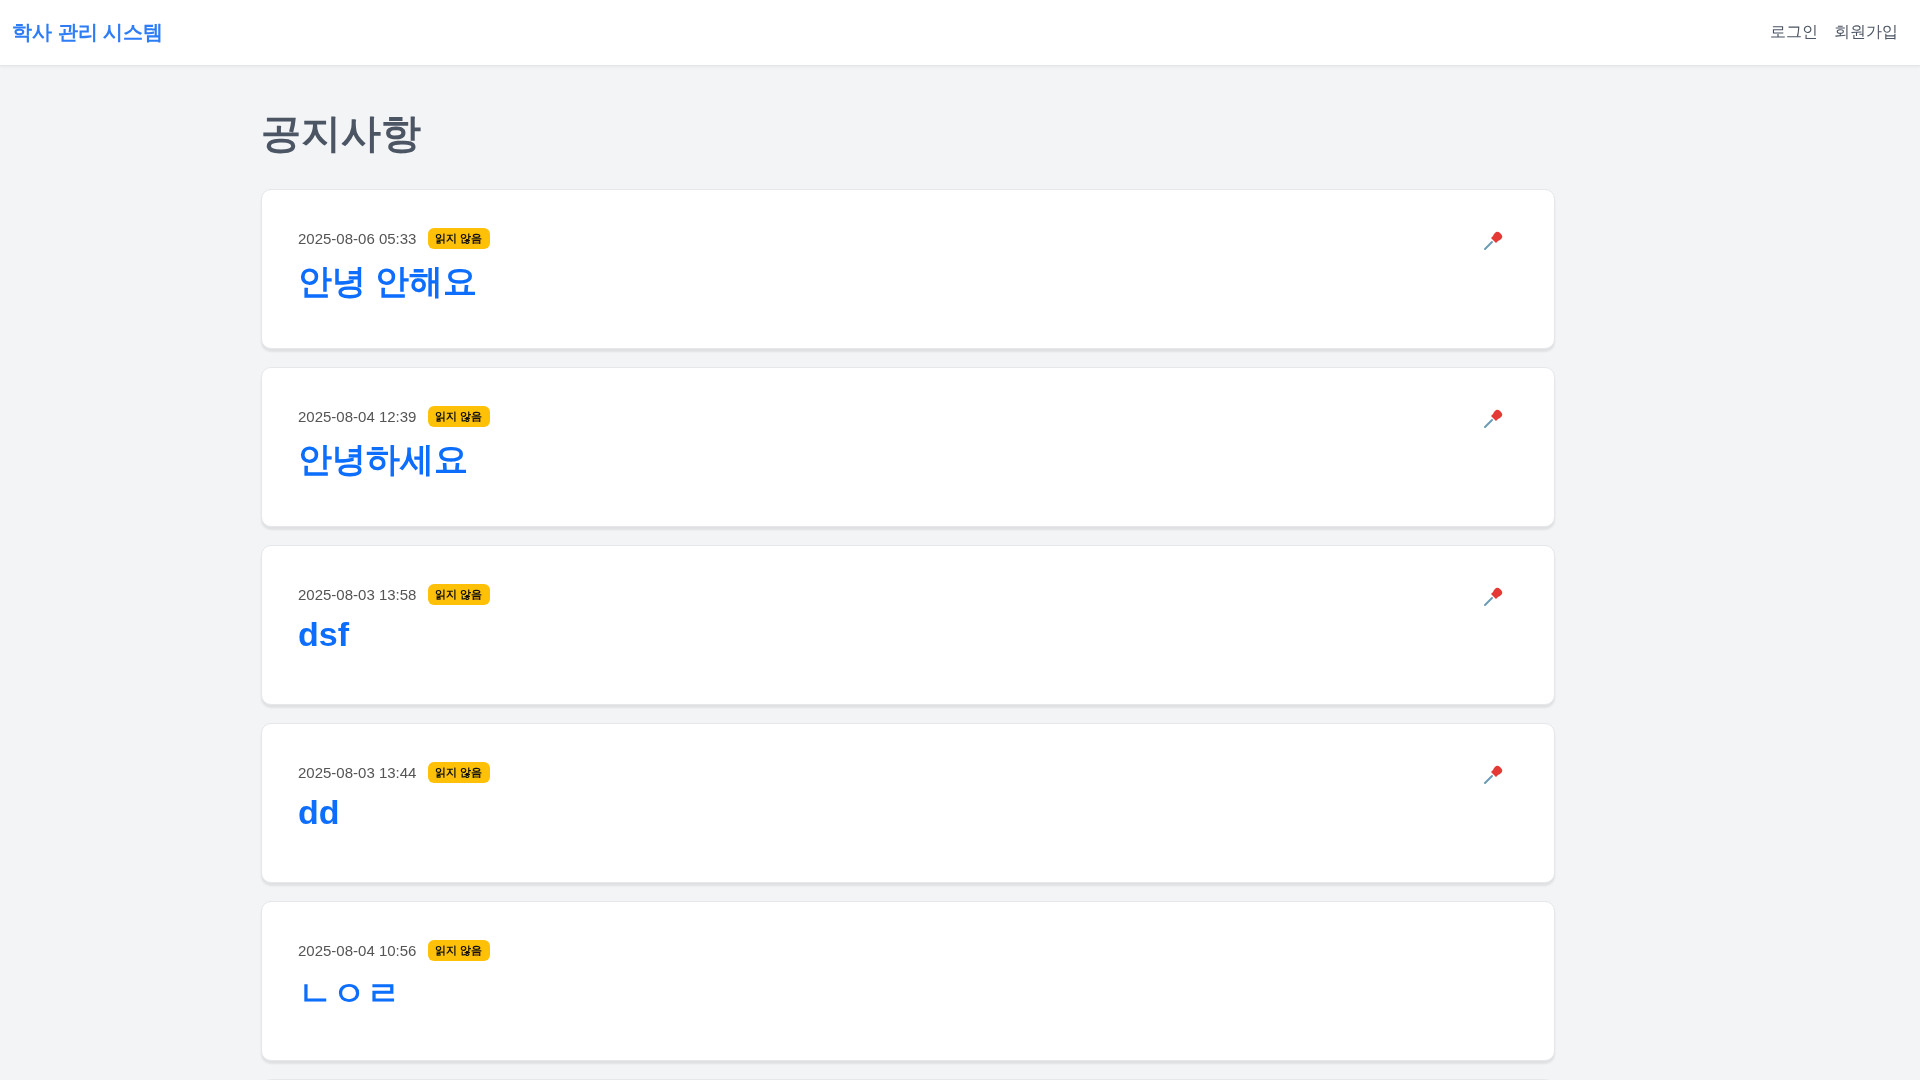 This screenshot has width=1920, height=1080. What do you see at coordinates (1866, 32) in the screenshot?
I see `nav-link: 회원가입` at bounding box center [1866, 32].